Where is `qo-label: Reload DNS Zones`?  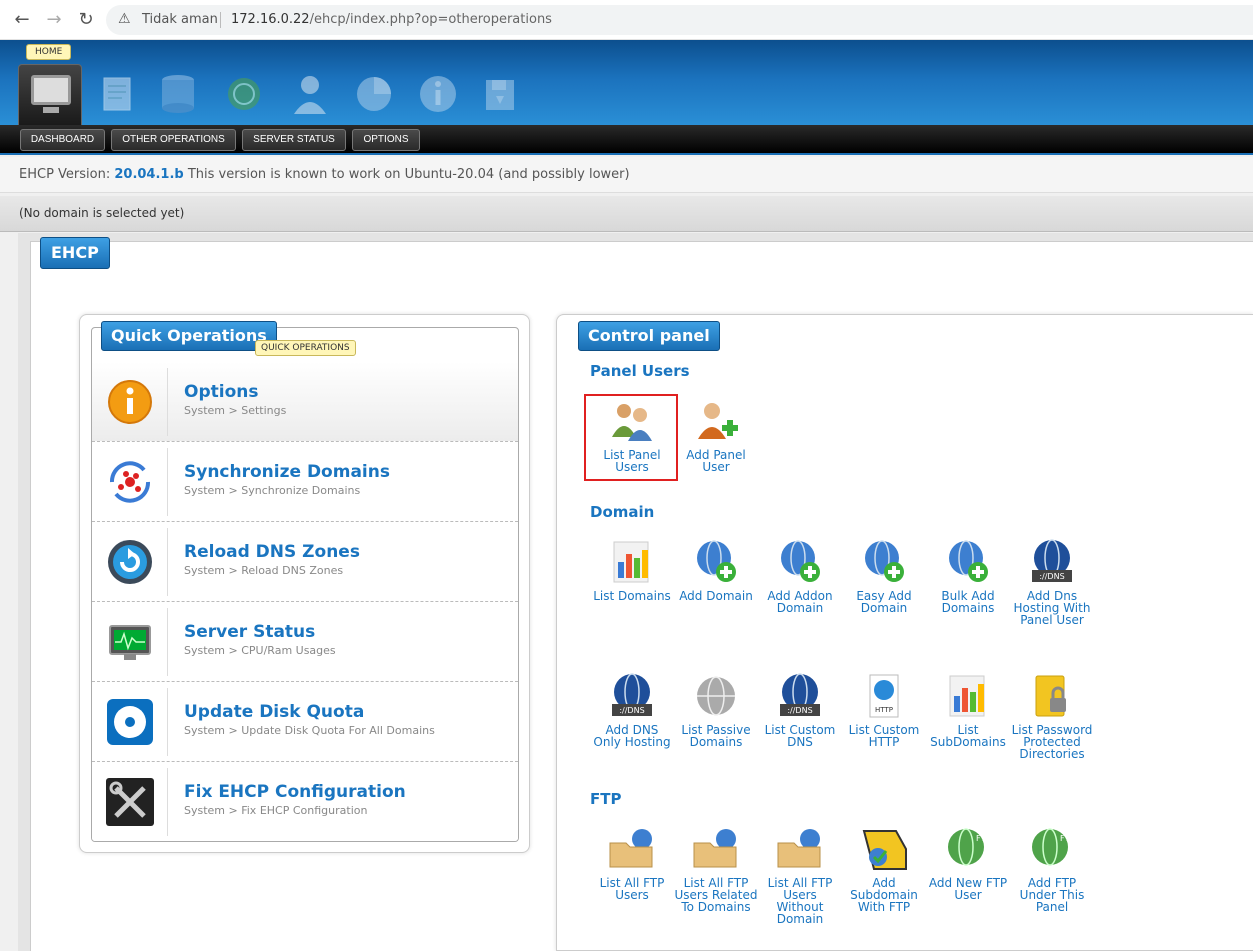
qo-label: Reload DNS Zones is located at coordinates (272, 552).